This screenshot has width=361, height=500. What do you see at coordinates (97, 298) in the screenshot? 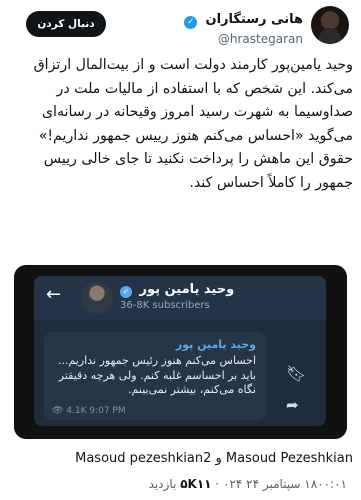
I see `channel-avatar` at bounding box center [97, 298].